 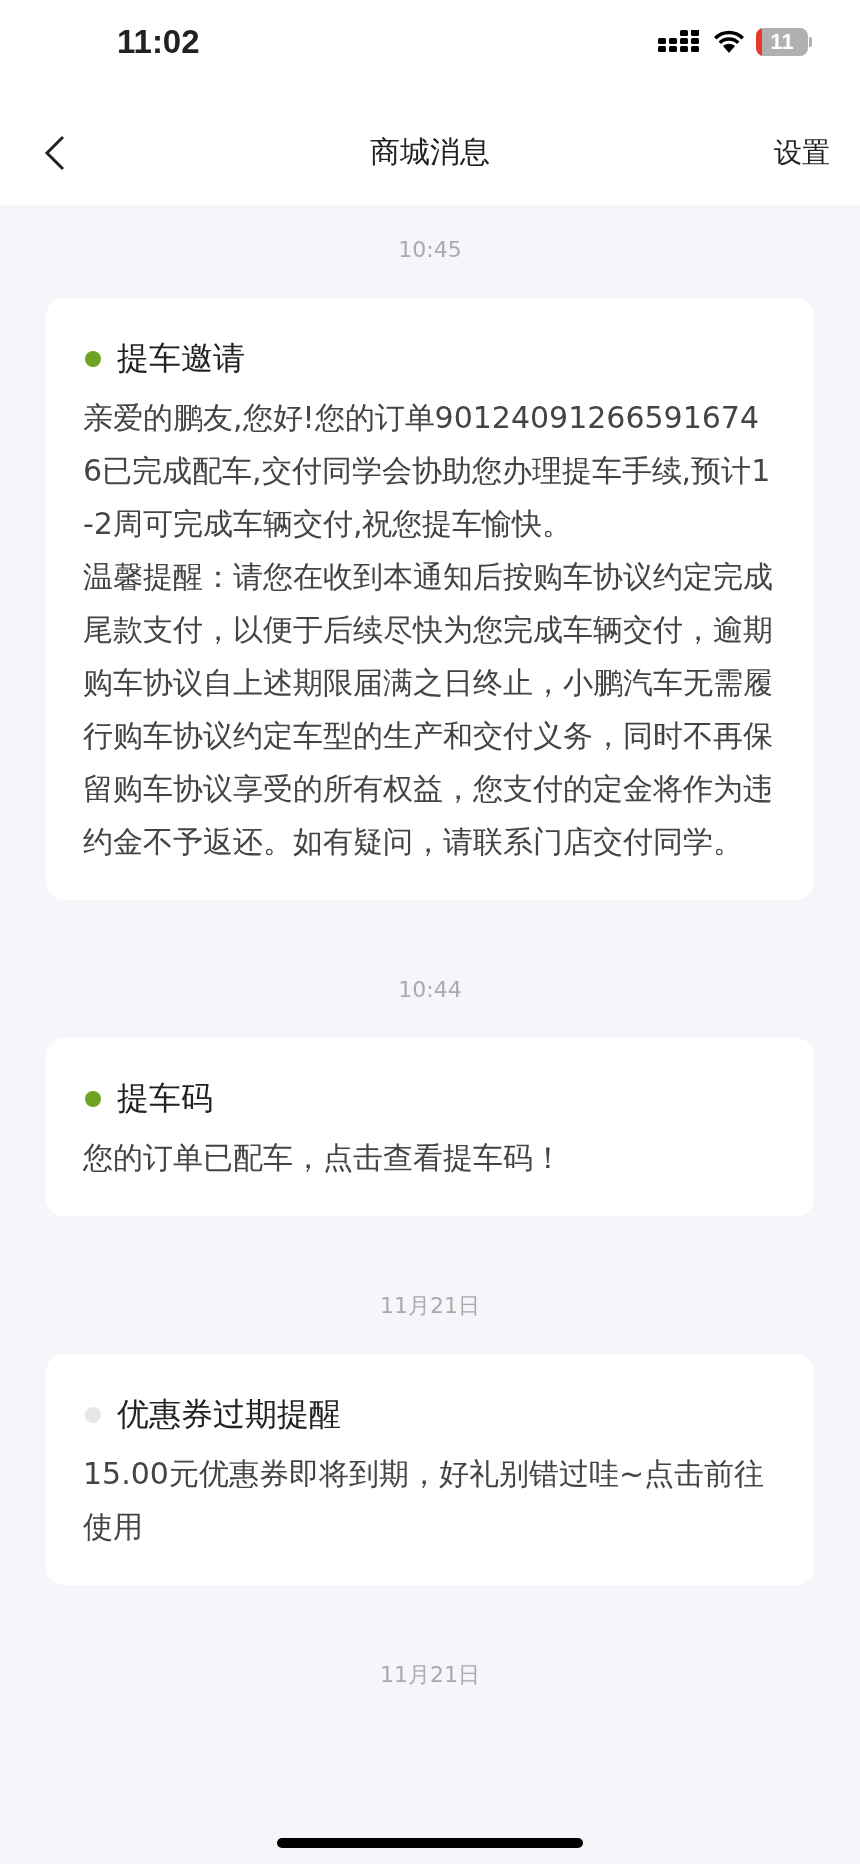 I want to click on timestamp: 10:45, so click(x=430, y=250).